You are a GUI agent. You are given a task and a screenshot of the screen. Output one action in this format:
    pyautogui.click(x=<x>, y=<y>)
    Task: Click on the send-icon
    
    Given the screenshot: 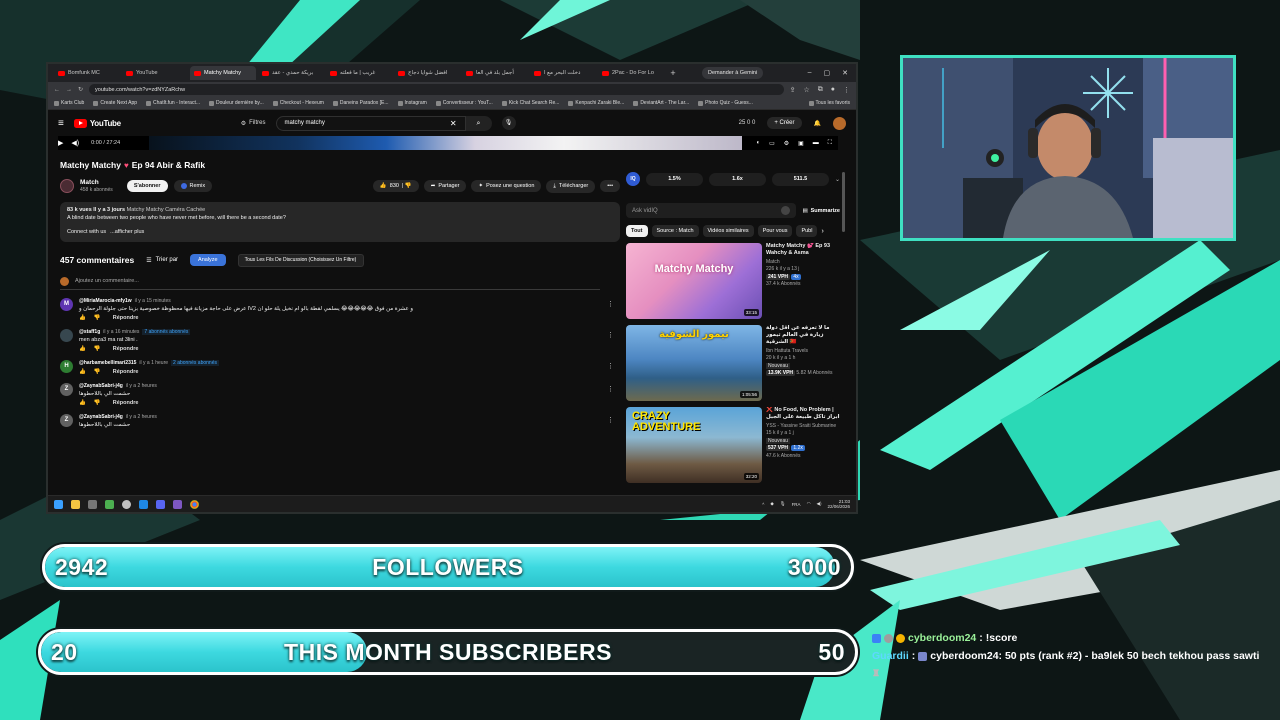 What is the action you would take?
    pyautogui.click(x=786, y=210)
    